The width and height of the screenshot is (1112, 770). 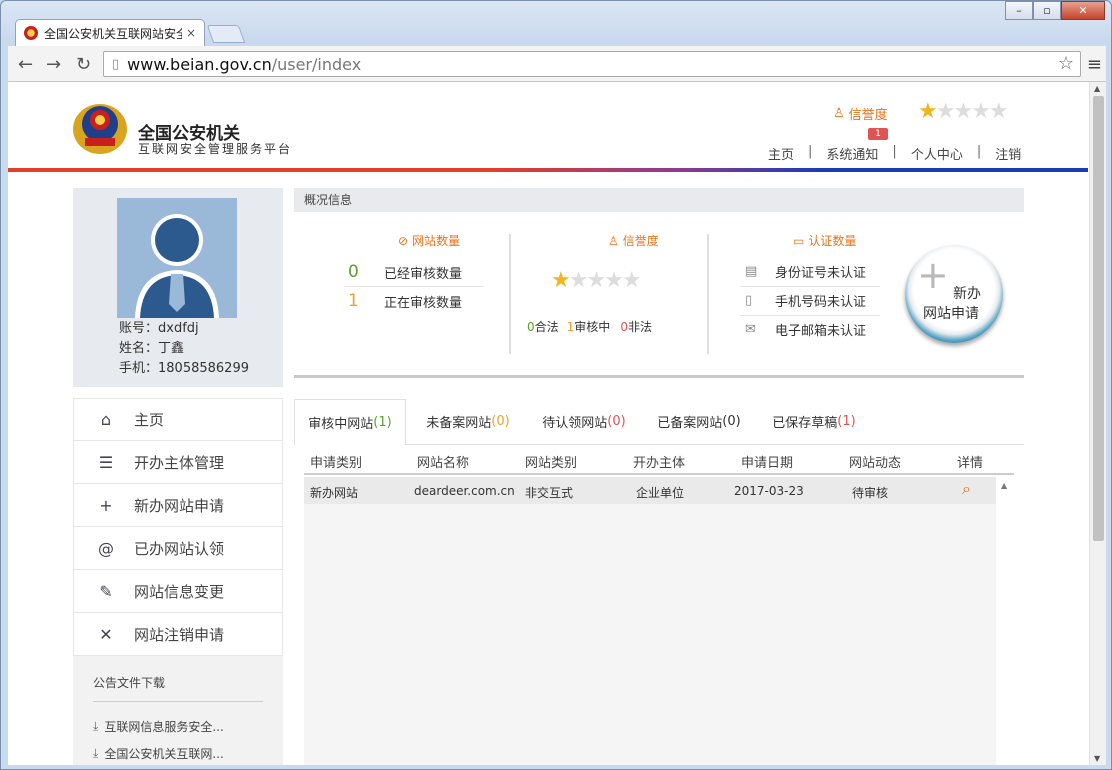 I want to click on window-close-button: ✕, so click(x=1083, y=10).